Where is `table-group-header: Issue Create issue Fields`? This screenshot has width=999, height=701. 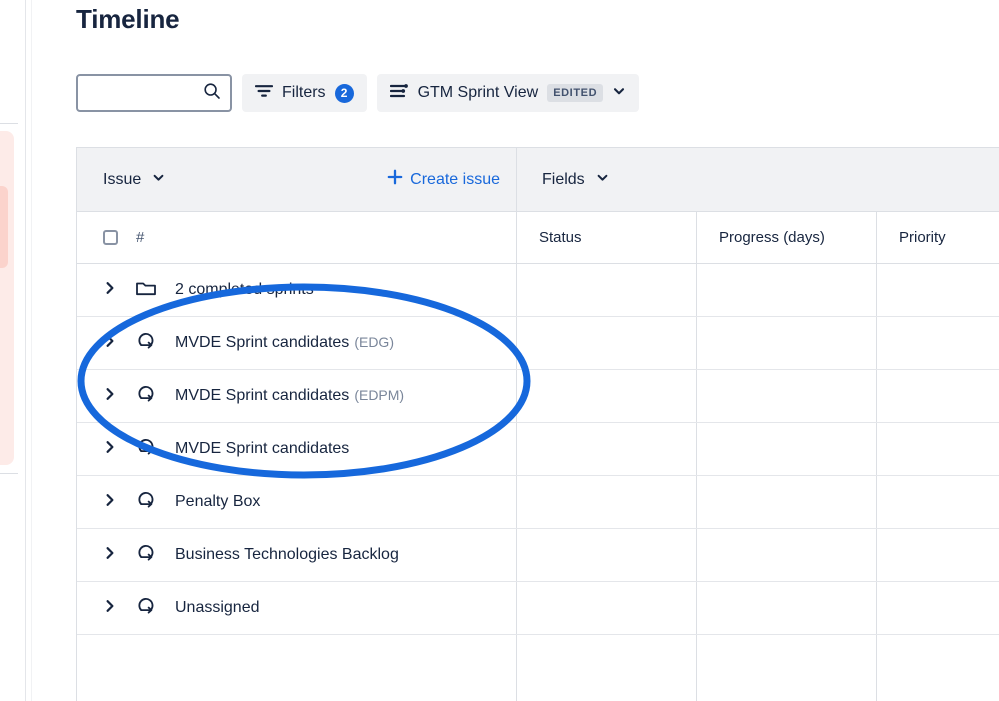
table-group-header: Issue Create issue Fields is located at coordinates (538, 180).